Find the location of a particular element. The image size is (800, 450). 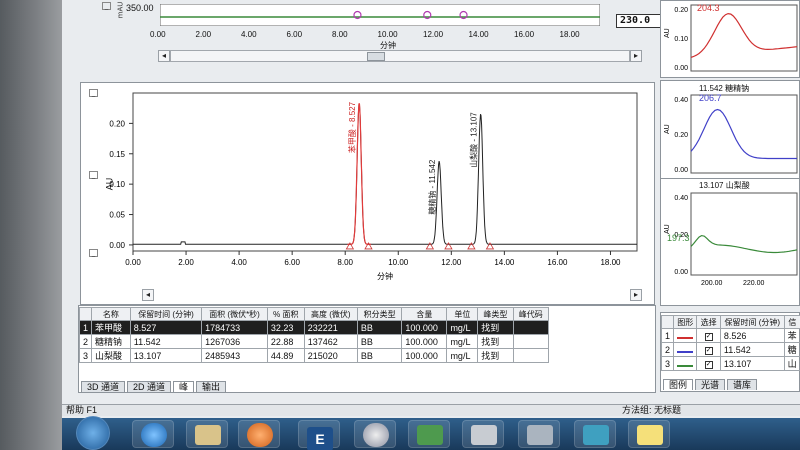

overview-scroll-right: ▸ is located at coordinates (636, 56).